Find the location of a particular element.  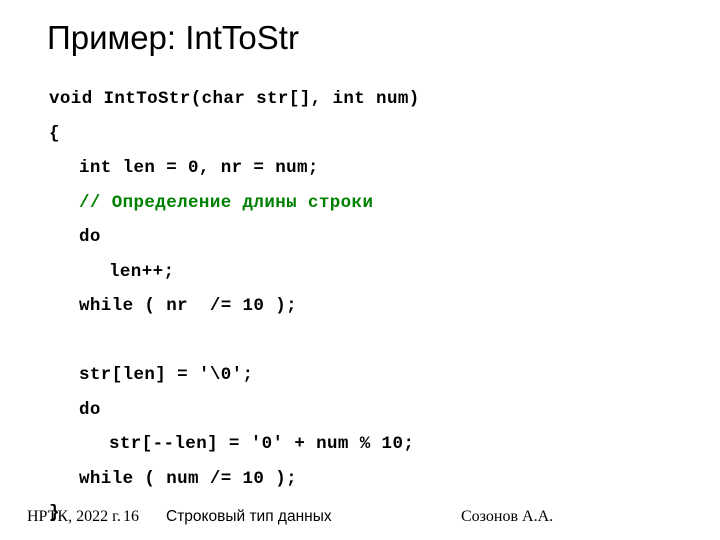

code-line: void IntToStr(char str[], int num) is located at coordinates (234, 99).